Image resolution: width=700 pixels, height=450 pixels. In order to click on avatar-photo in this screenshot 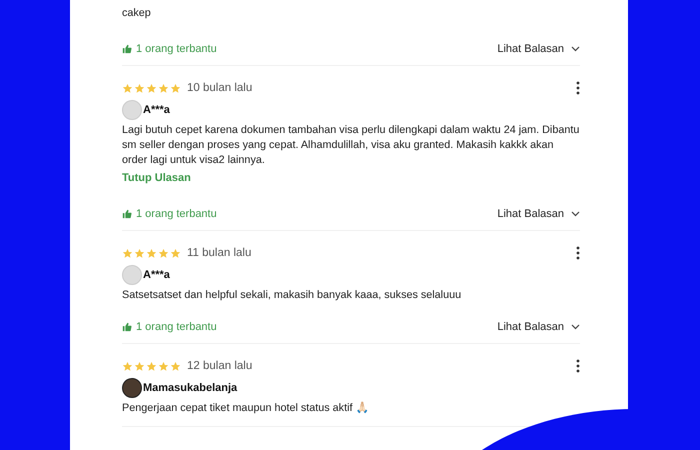, I will do `click(132, 388)`.